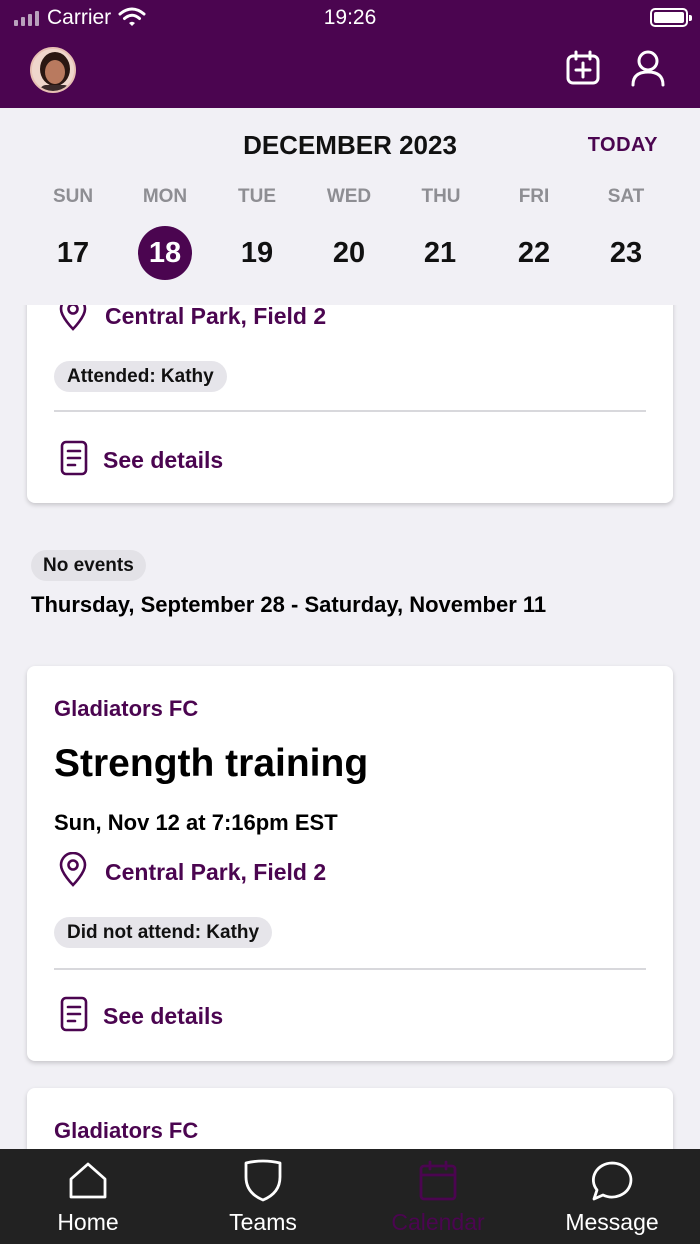 The width and height of the screenshot is (700, 1244). I want to click on add-event-button, so click(583, 70).